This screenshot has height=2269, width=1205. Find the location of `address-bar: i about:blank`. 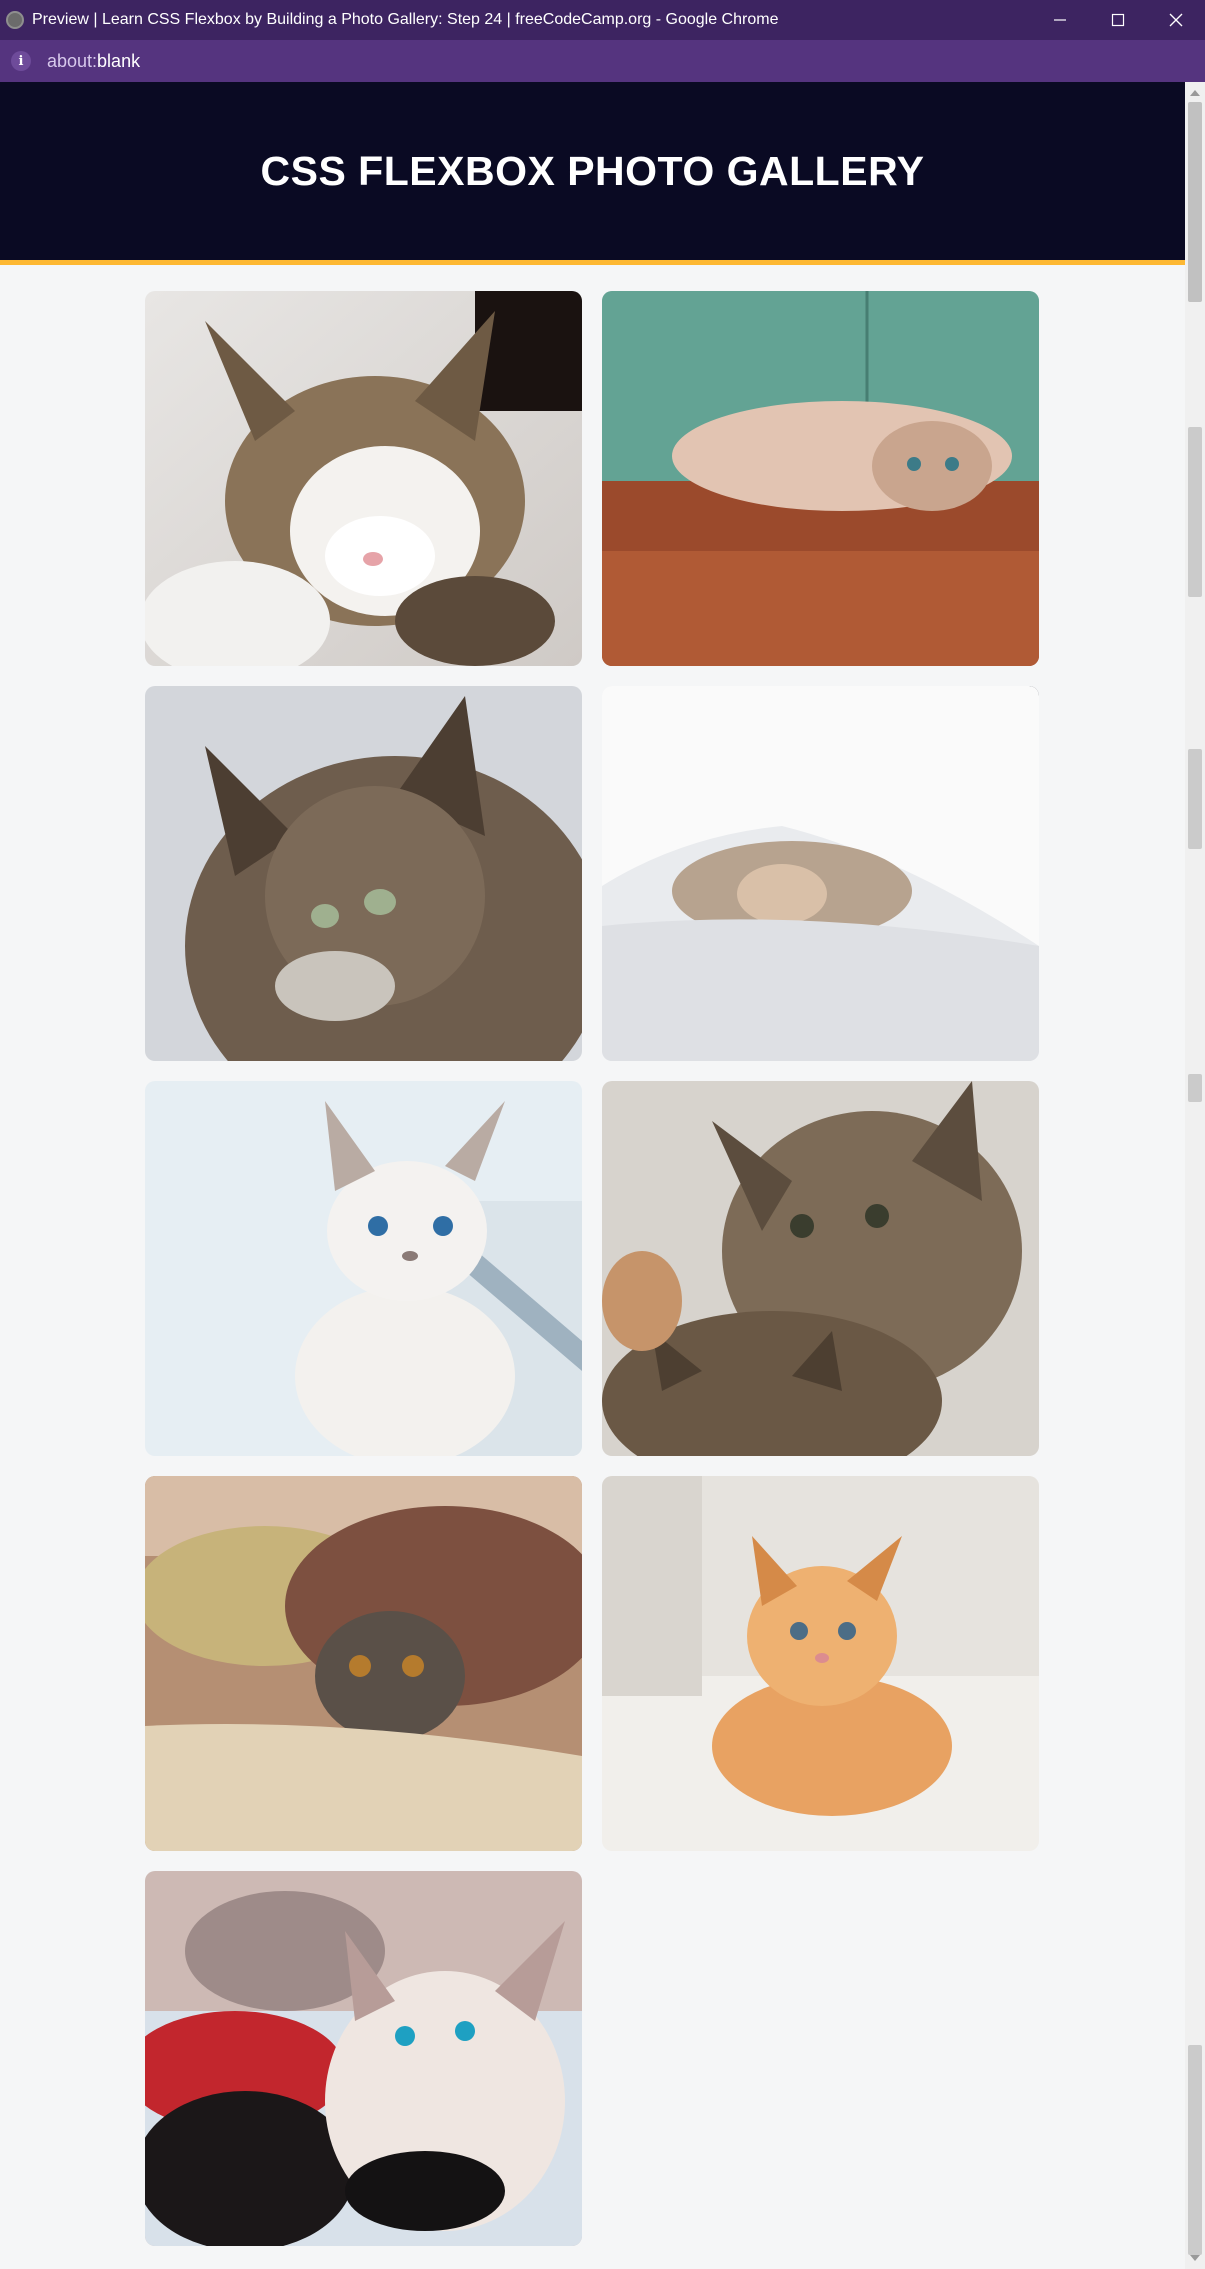

address-bar: i about:blank is located at coordinates (602, 61).